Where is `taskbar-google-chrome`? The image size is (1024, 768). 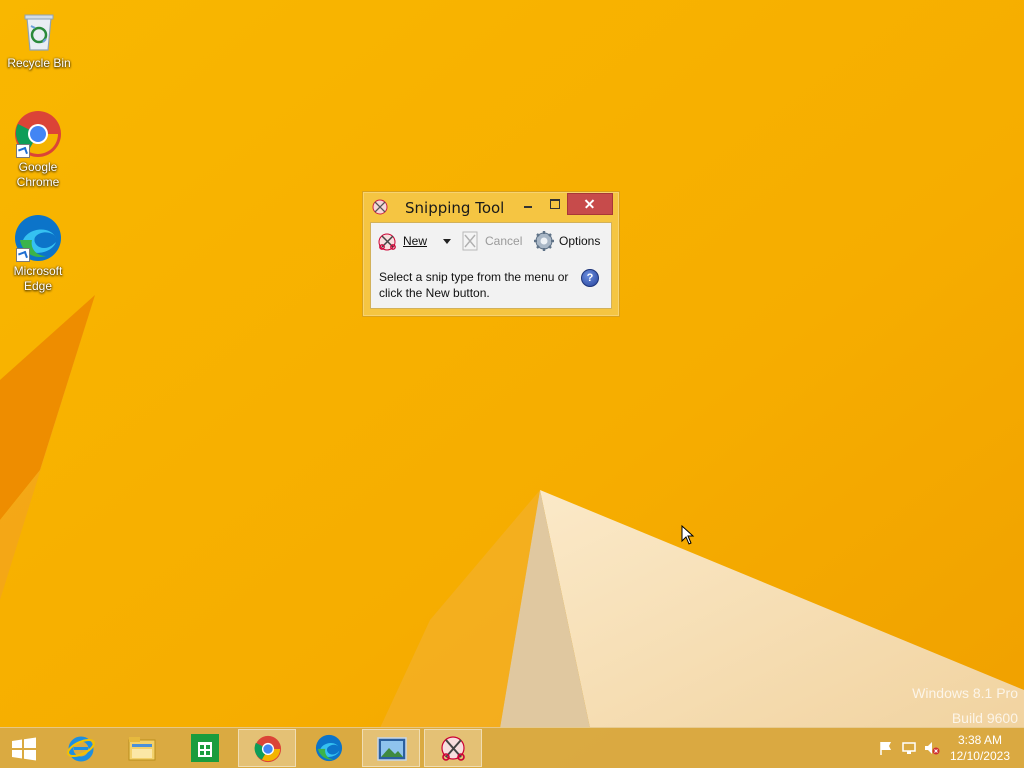
taskbar-google-chrome is located at coordinates (267, 748).